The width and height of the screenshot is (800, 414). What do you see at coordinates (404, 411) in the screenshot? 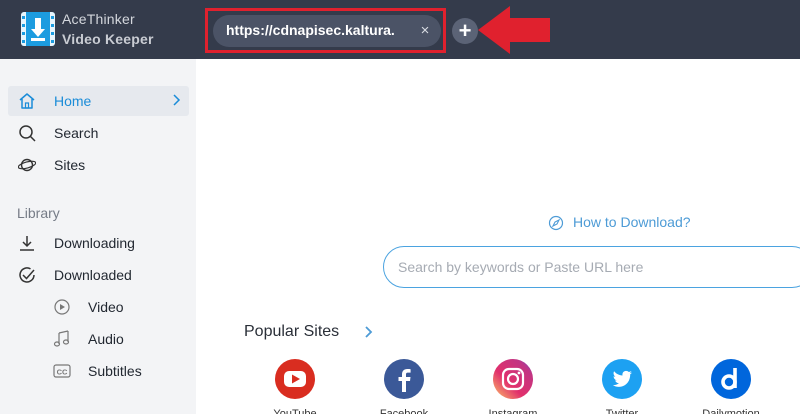
I see `site-label: Facebook` at bounding box center [404, 411].